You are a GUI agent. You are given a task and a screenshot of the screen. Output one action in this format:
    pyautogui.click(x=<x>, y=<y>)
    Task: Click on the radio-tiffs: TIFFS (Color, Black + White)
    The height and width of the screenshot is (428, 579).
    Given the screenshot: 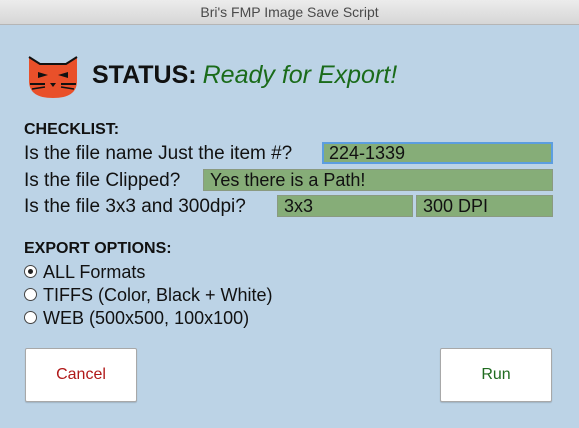 What is the action you would take?
    pyautogui.click(x=148, y=295)
    